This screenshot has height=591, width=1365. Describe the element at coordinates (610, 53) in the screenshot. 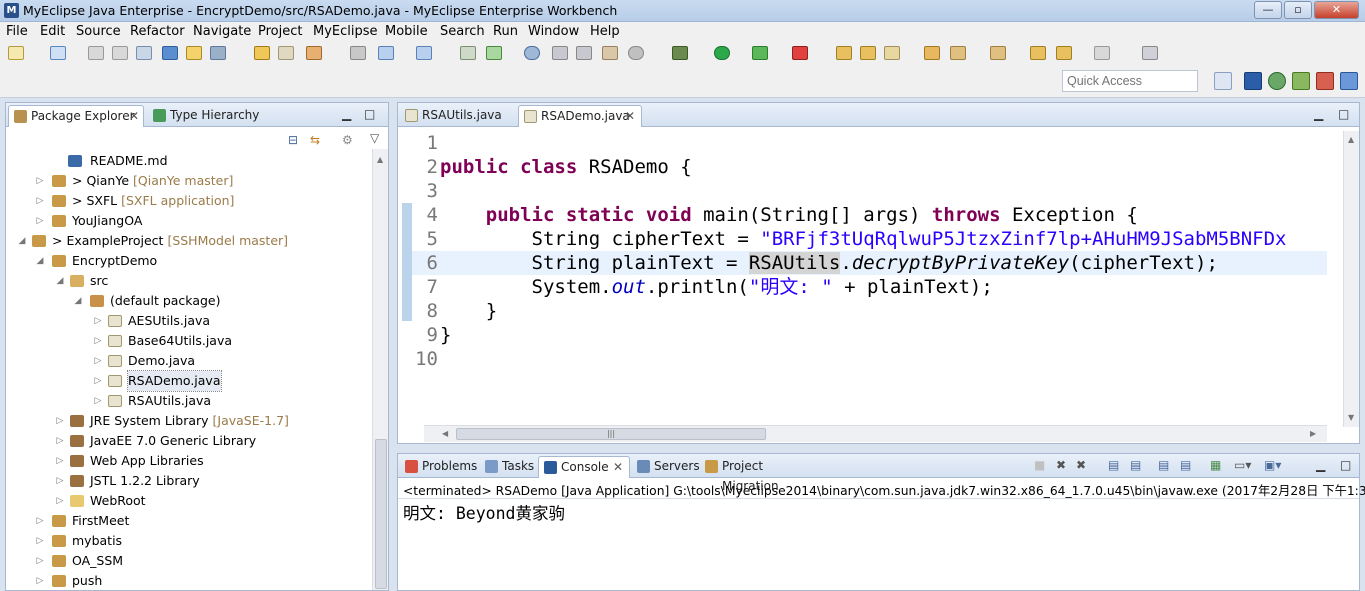

I see `db-icon` at that location.